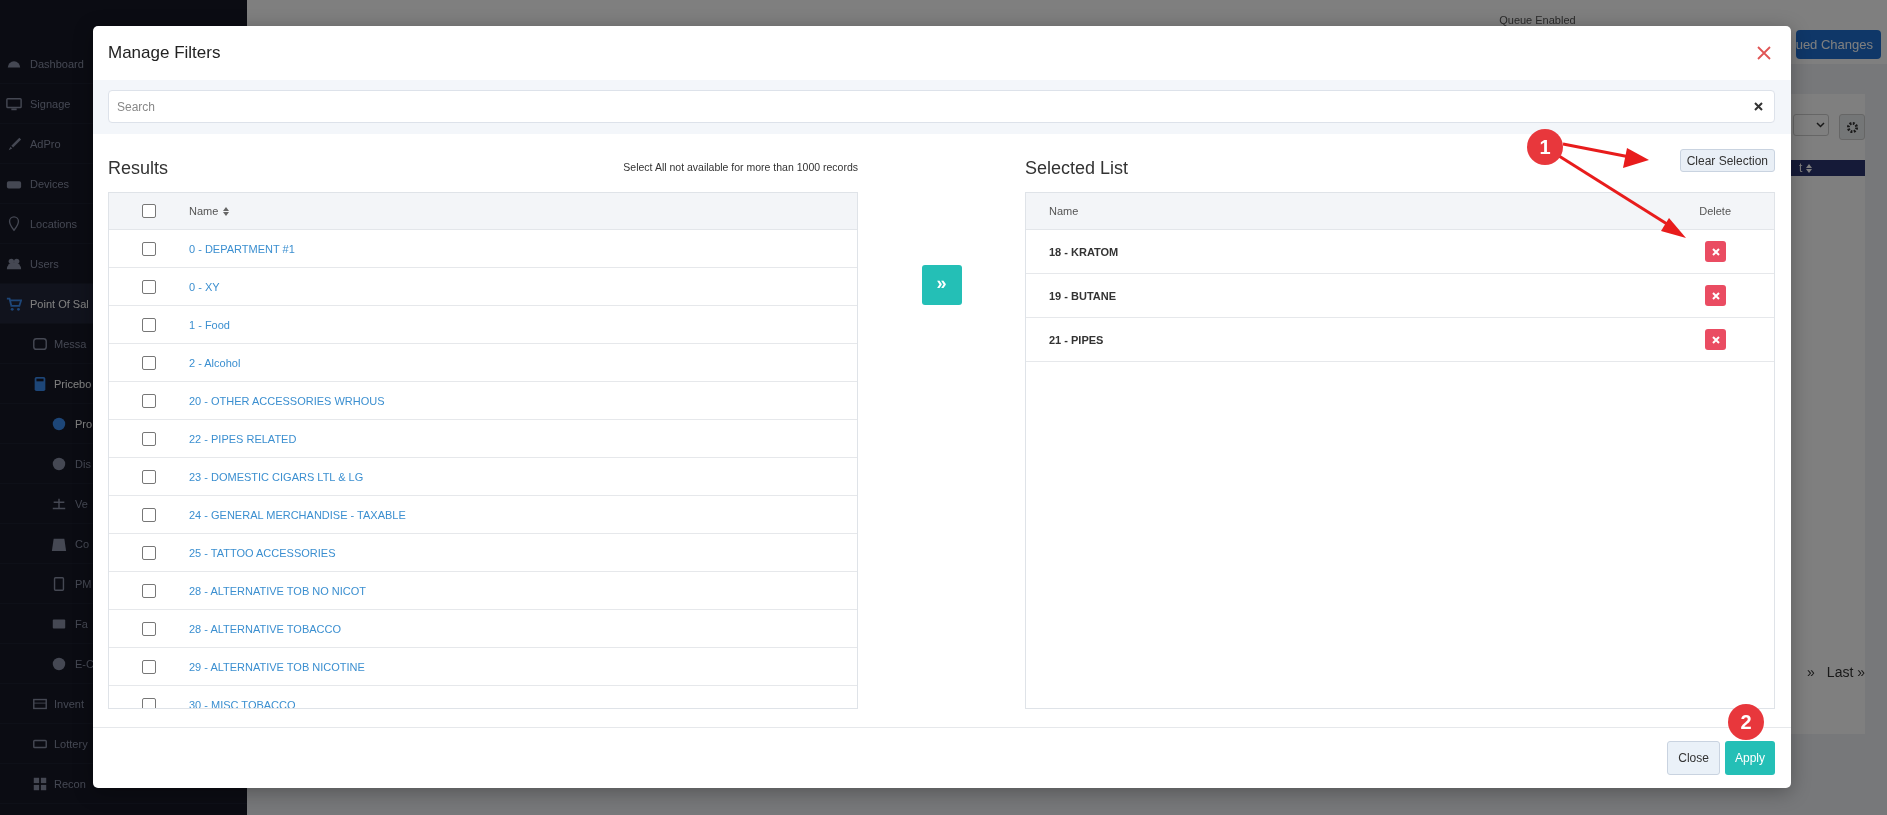 The width and height of the screenshot is (1887, 815). Describe the element at coordinates (243, 438) in the screenshot. I see `record-link: 22 - PIPES RELATED` at that location.